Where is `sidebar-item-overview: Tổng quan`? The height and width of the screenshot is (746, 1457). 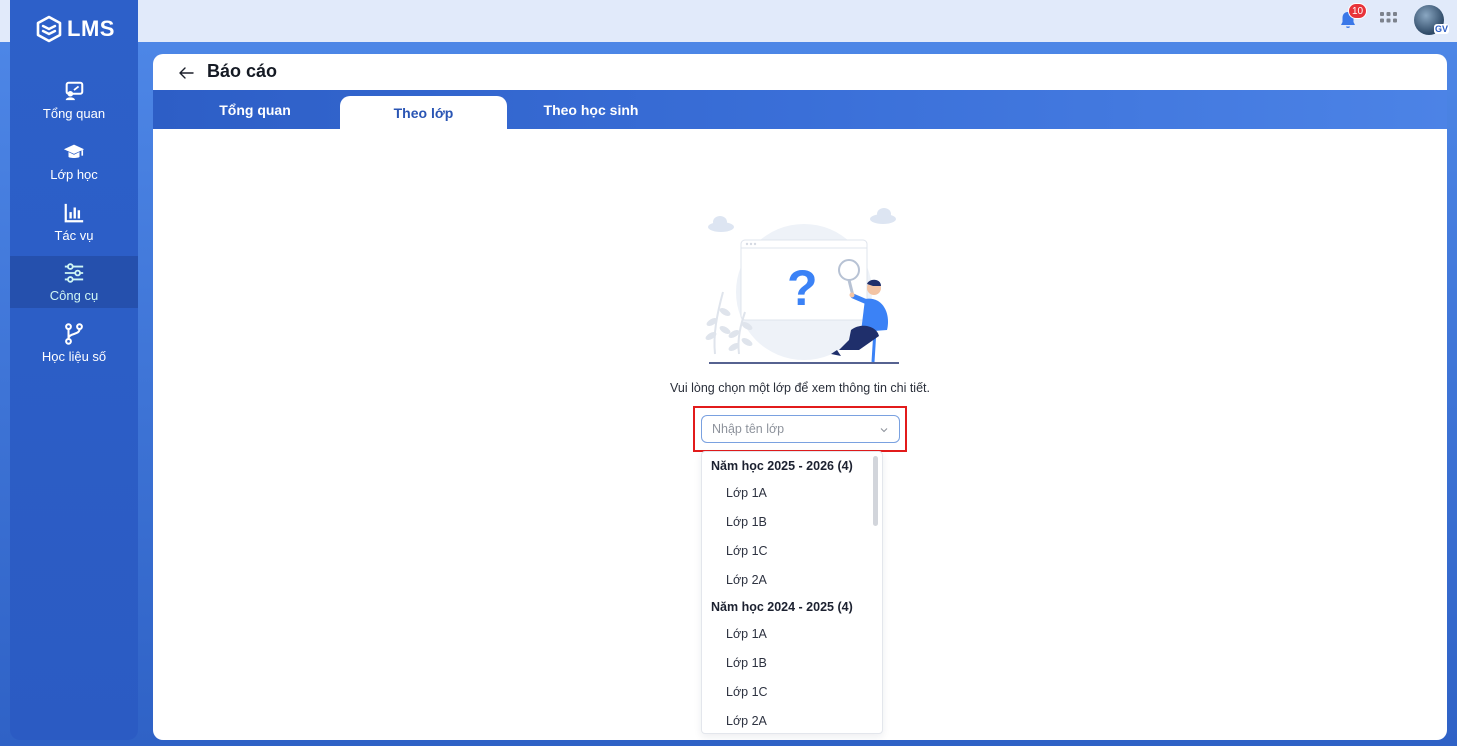 sidebar-item-overview: Tổng quan is located at coordinates (74, 100).